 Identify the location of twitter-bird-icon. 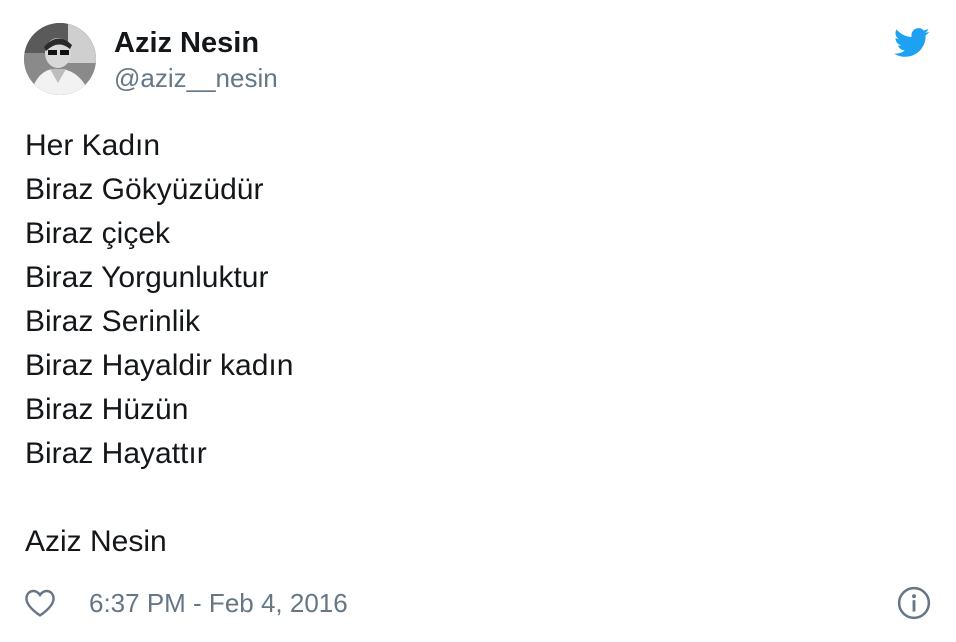
(912, 43).